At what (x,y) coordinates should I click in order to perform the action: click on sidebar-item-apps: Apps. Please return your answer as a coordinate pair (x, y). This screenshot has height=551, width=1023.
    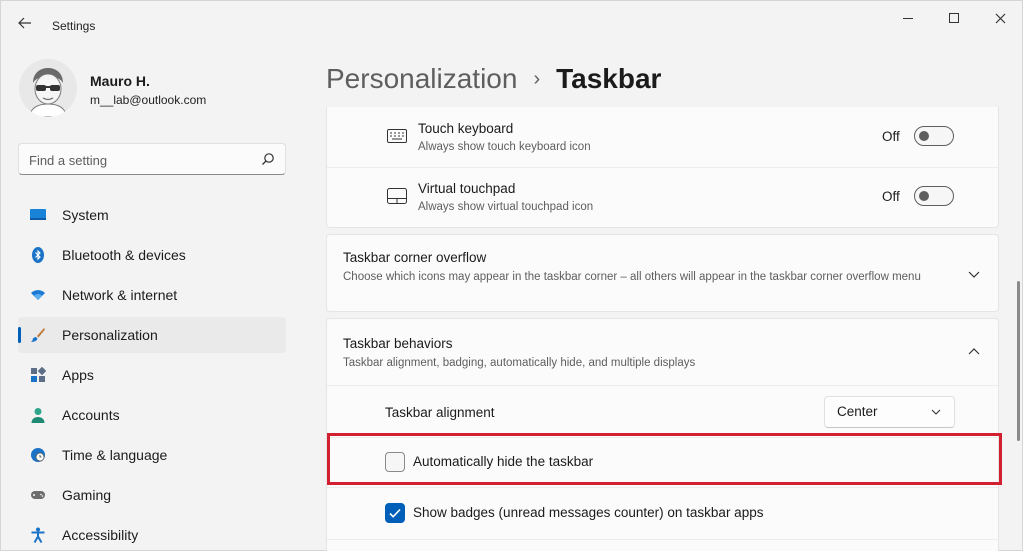
    Looking at the image, I should click on (152, 375).